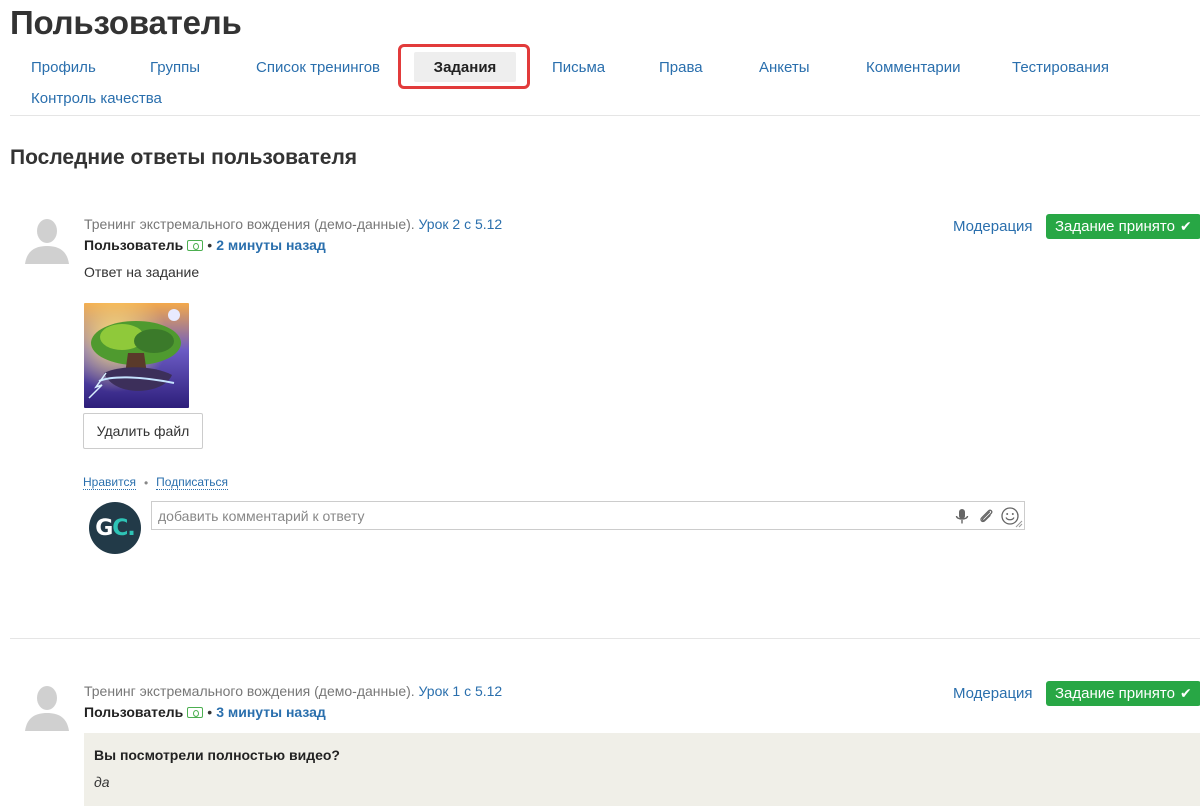  Describe the element at coordinates (205, 712) in the screenshot. I see `answer-author-line: Пользователь • 3 минуты назад` at that location.